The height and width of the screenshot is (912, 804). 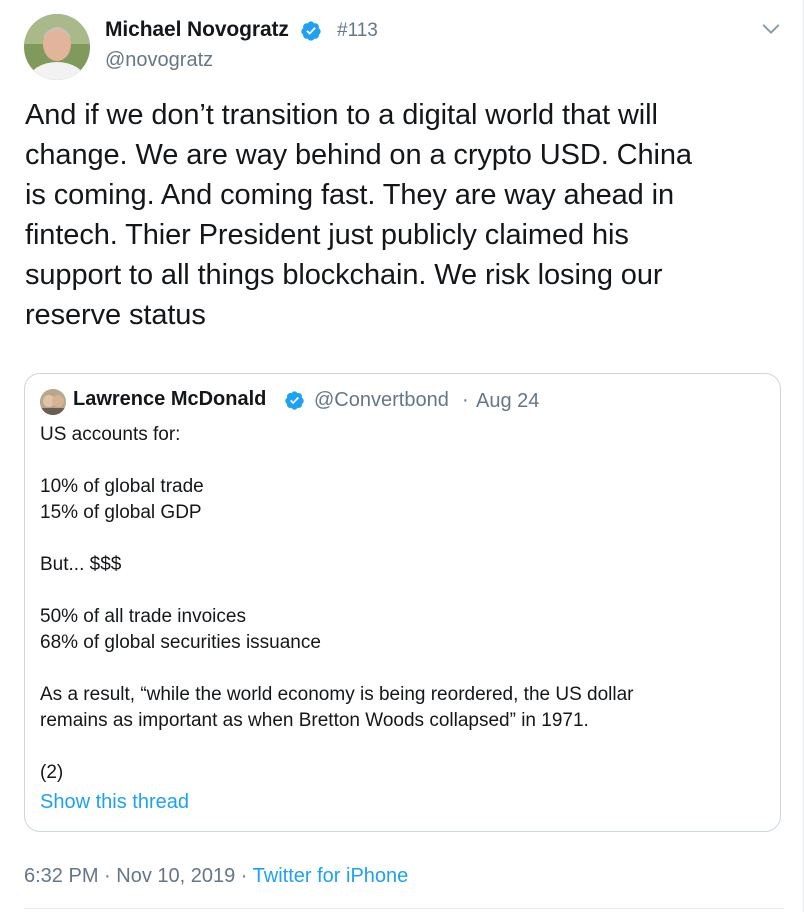 I want to click on tweet-time: 6:32 PM, so click(x=61, y=876).